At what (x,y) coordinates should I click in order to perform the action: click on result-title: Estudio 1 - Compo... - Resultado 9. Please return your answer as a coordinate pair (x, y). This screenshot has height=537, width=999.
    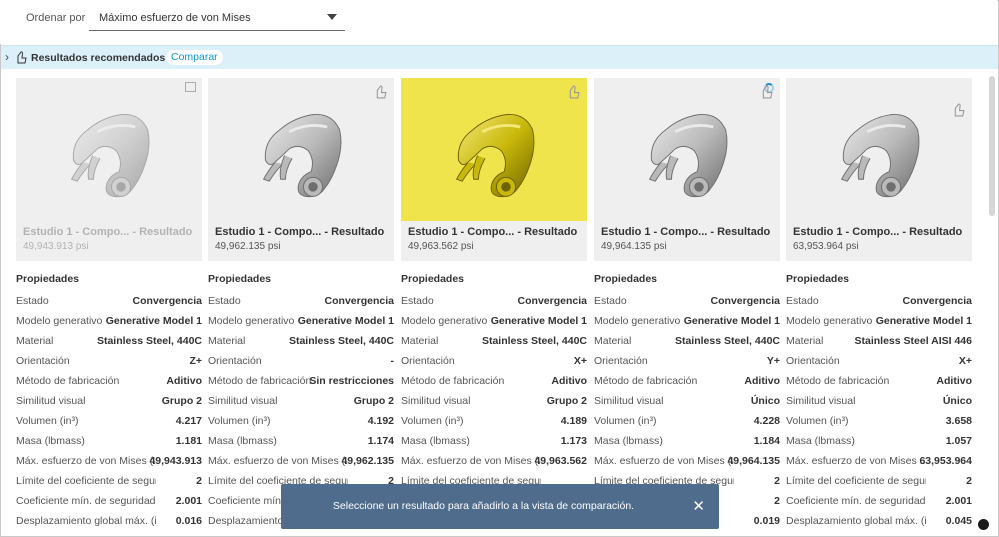
    Looking at the image, I should click on (109, 232).